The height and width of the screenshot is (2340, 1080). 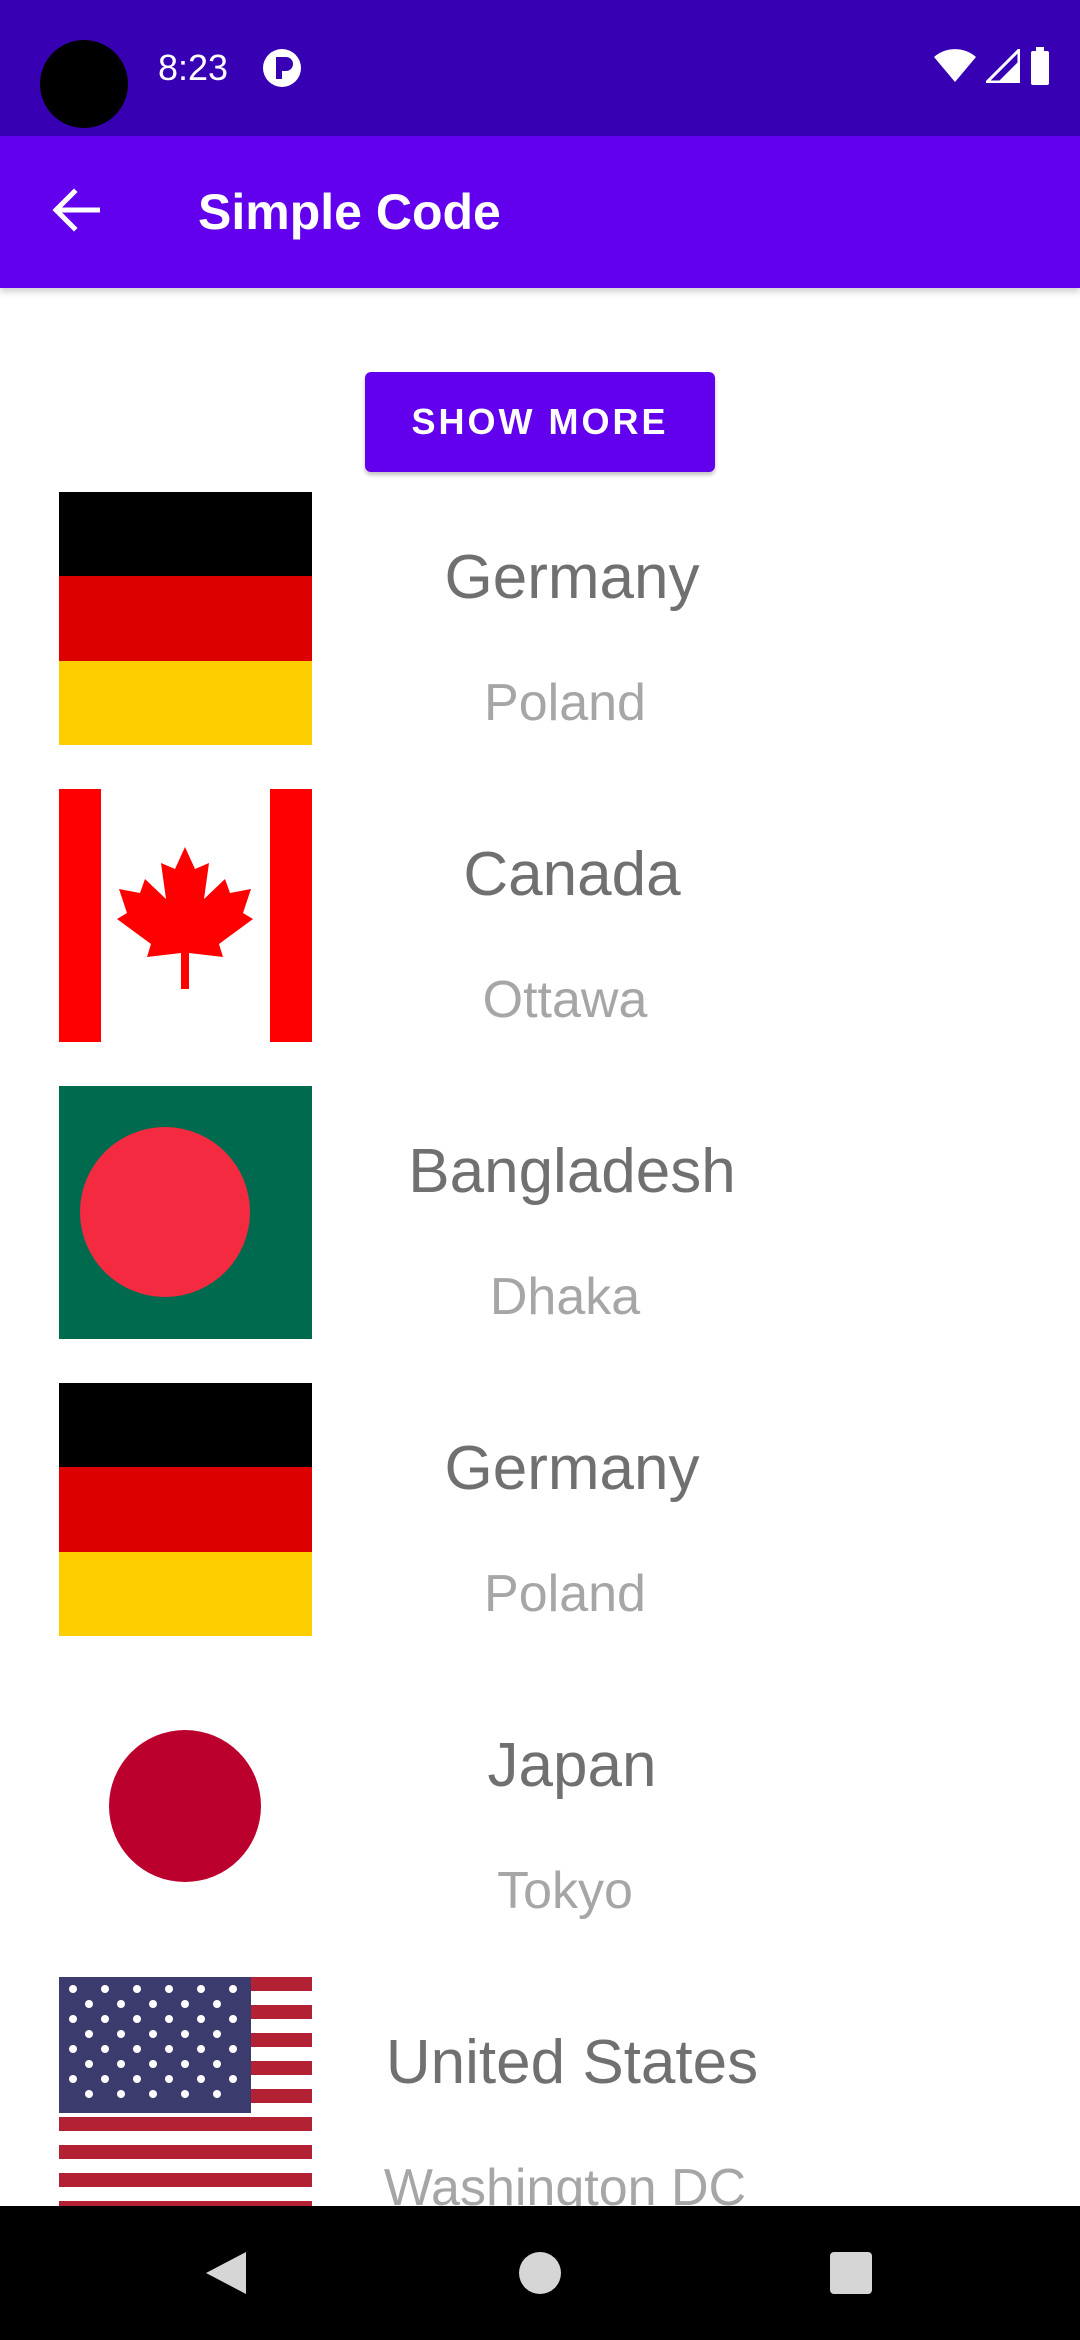 I want to click on list-item: United States Washington DC, so click(x=540, y=2091).